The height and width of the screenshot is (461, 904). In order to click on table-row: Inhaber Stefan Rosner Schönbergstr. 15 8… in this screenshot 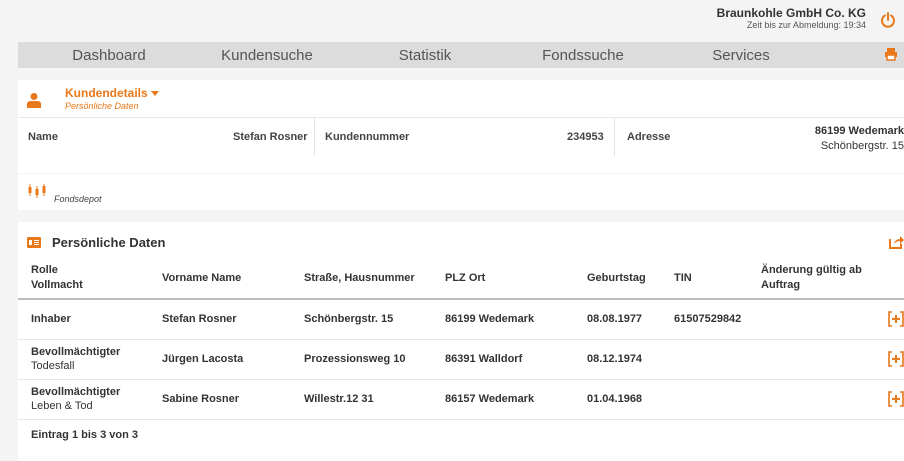, I will do `click(461, 319)`.